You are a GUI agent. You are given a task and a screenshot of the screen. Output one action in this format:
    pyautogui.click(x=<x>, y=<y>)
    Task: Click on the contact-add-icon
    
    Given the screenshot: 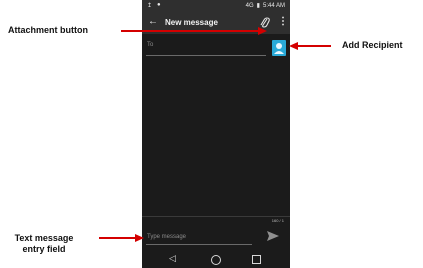 What is the action you would take?
    pyautogui.click(x=279, y=48)
    